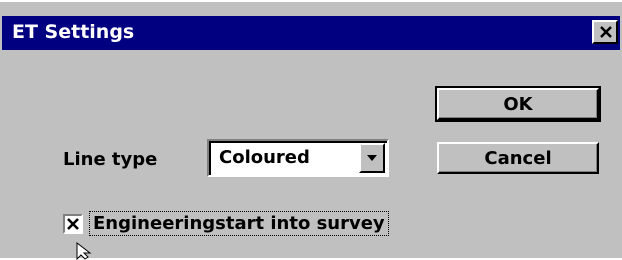 The width and height of the screenshot is (622, 260). What do you see at coordinates (84, 251) in the screenshot?
I see `mouse-pointer-icon` at bounding box center [84, 251].